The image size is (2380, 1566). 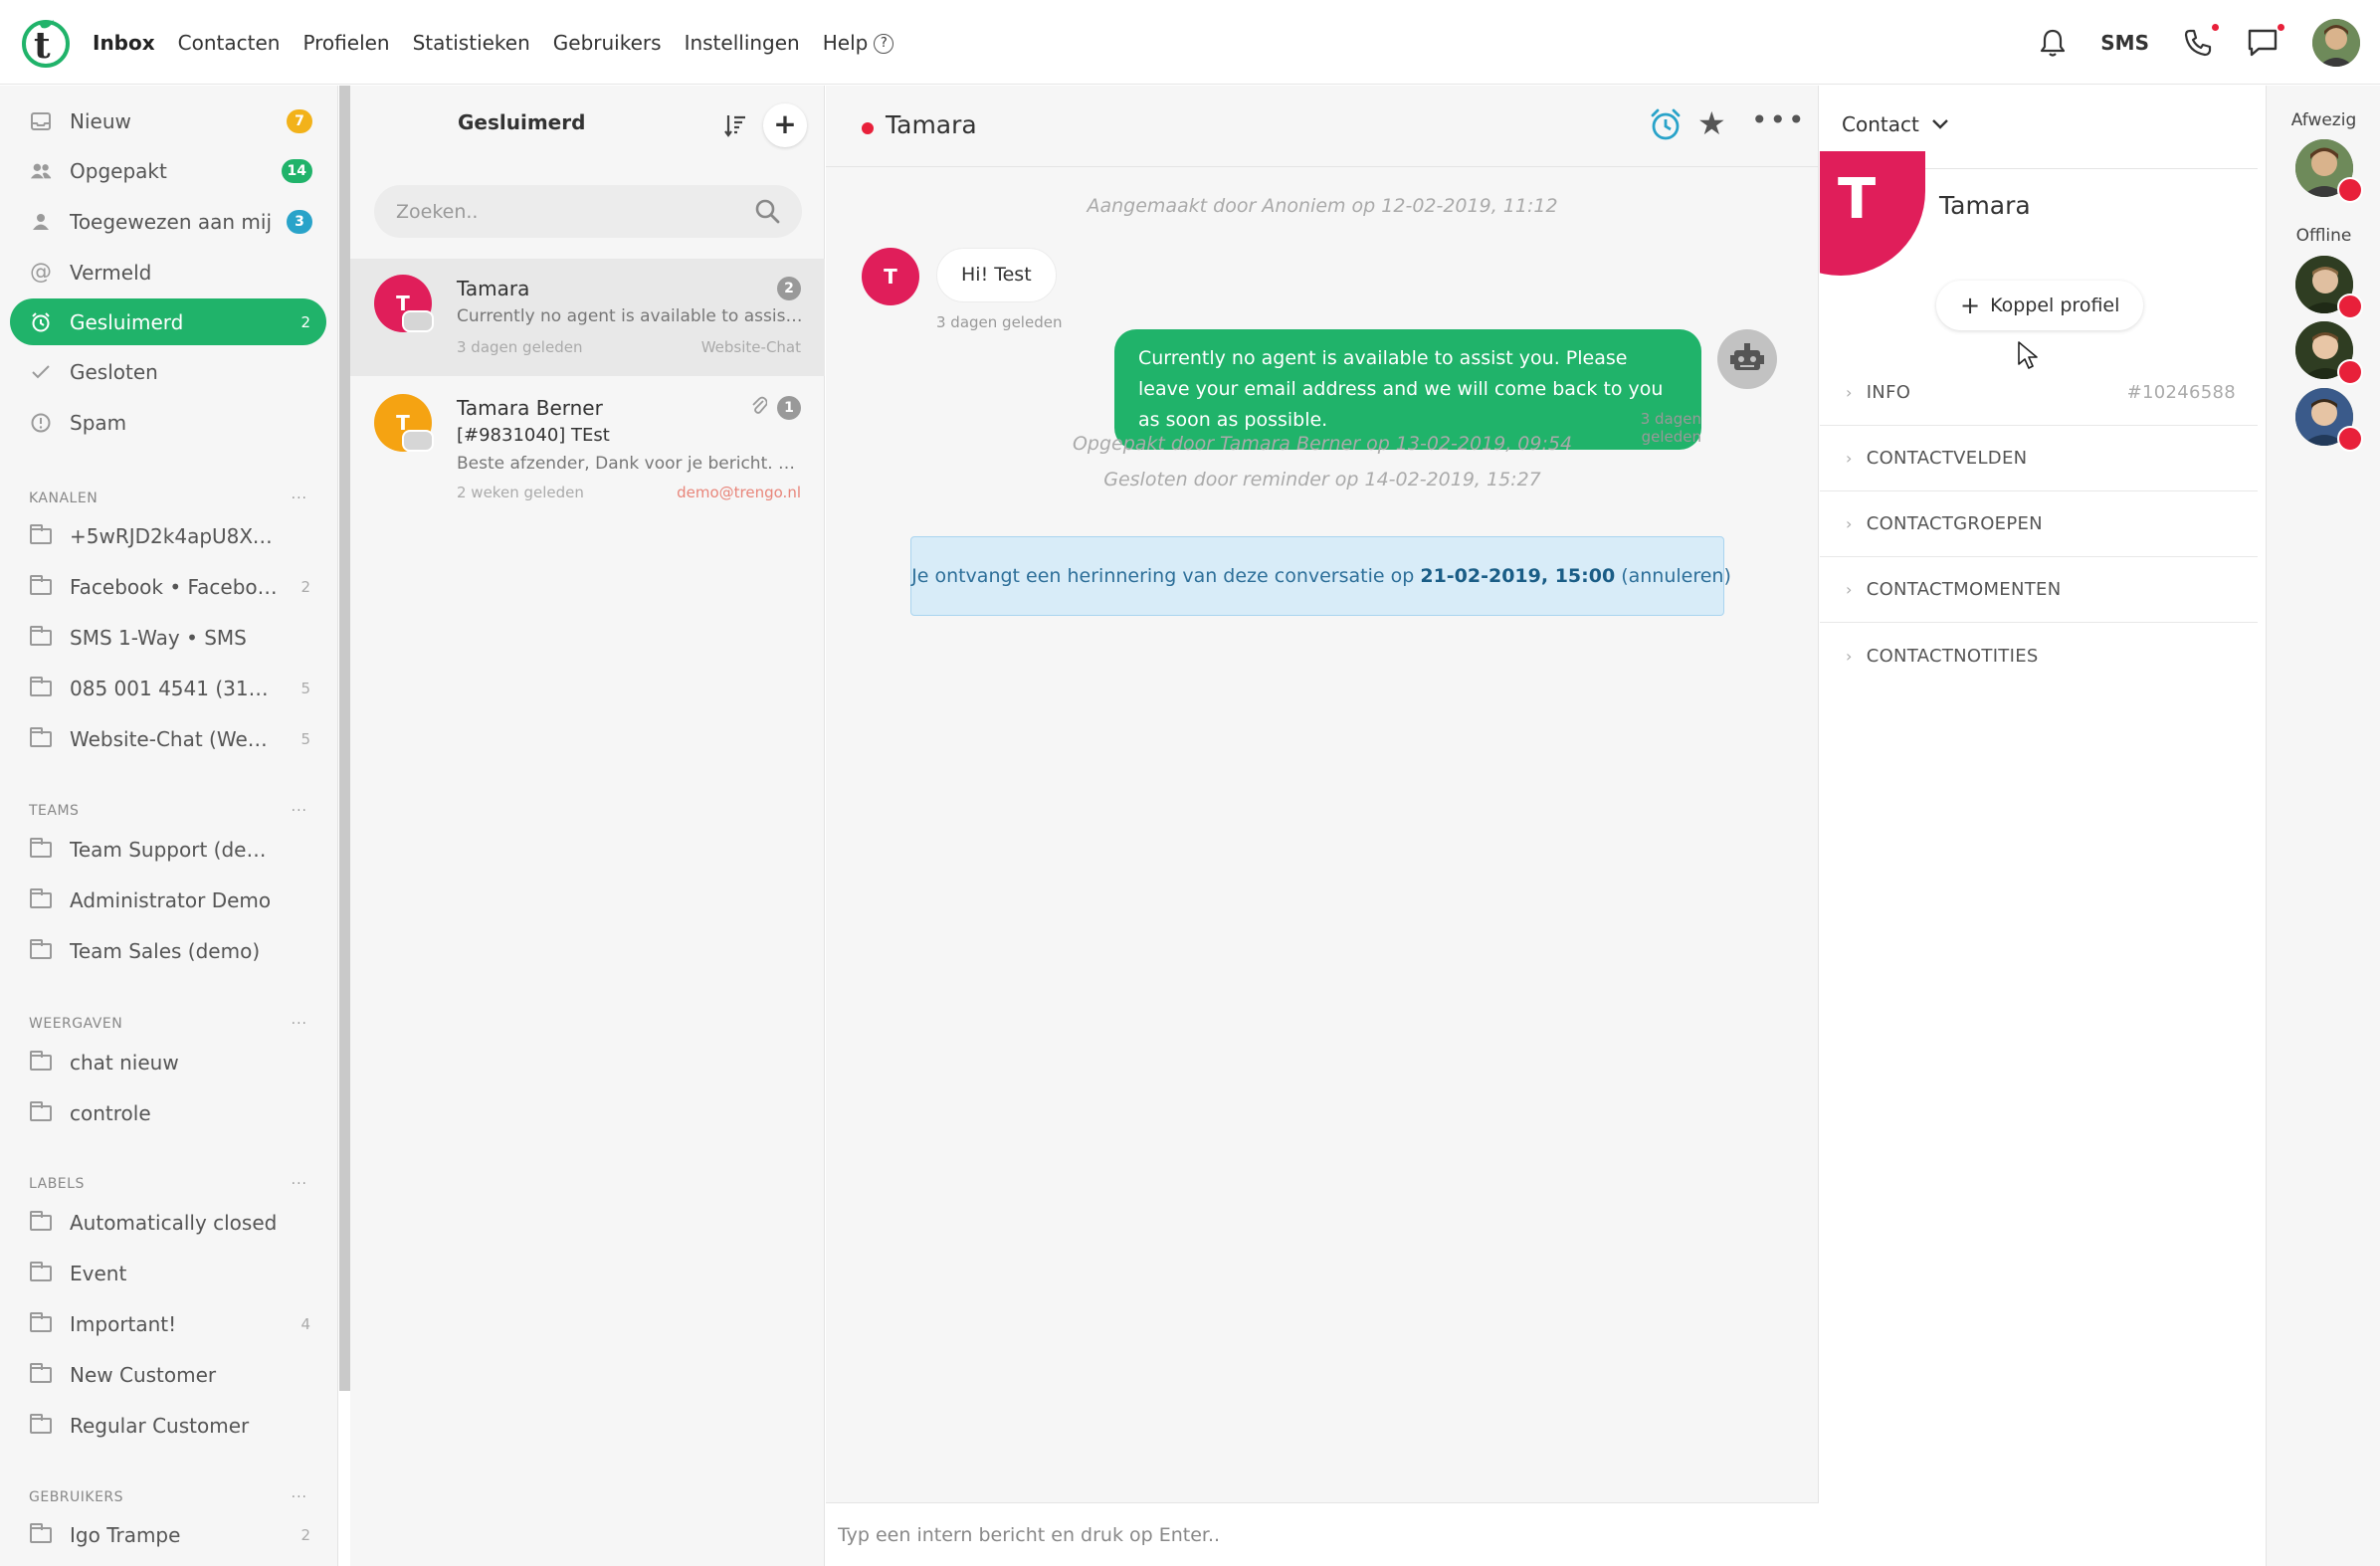 What do you see at coordinates (868, 128) in the screenshot?
I see `status-dot` at bounding box center [868, 128].